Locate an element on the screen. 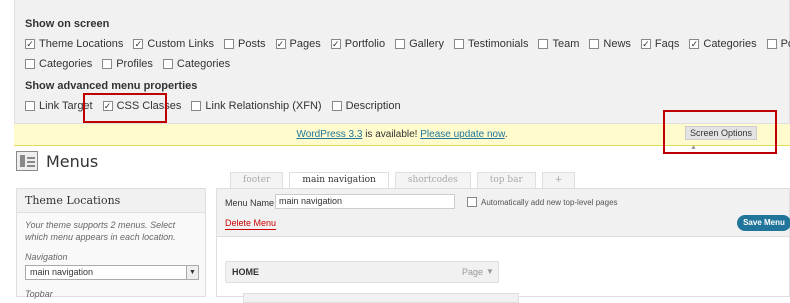  checkbox-label: Post Tags is located at coordinates (785, 44).